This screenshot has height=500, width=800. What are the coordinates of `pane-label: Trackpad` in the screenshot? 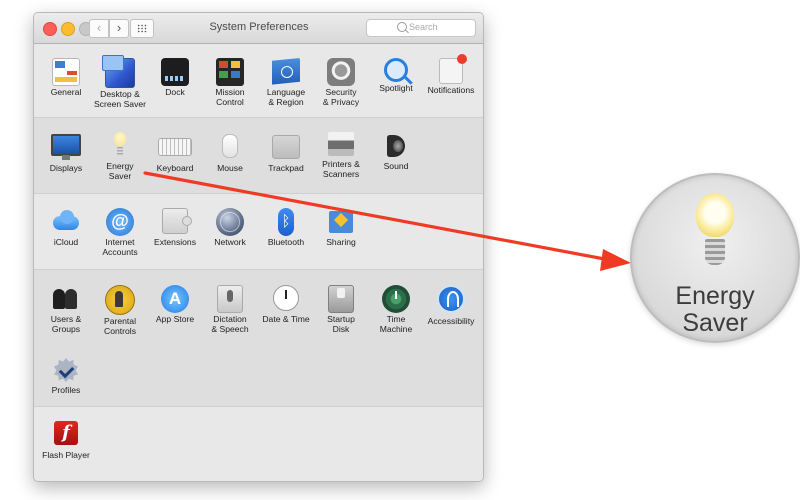 It's located at (286, 168).